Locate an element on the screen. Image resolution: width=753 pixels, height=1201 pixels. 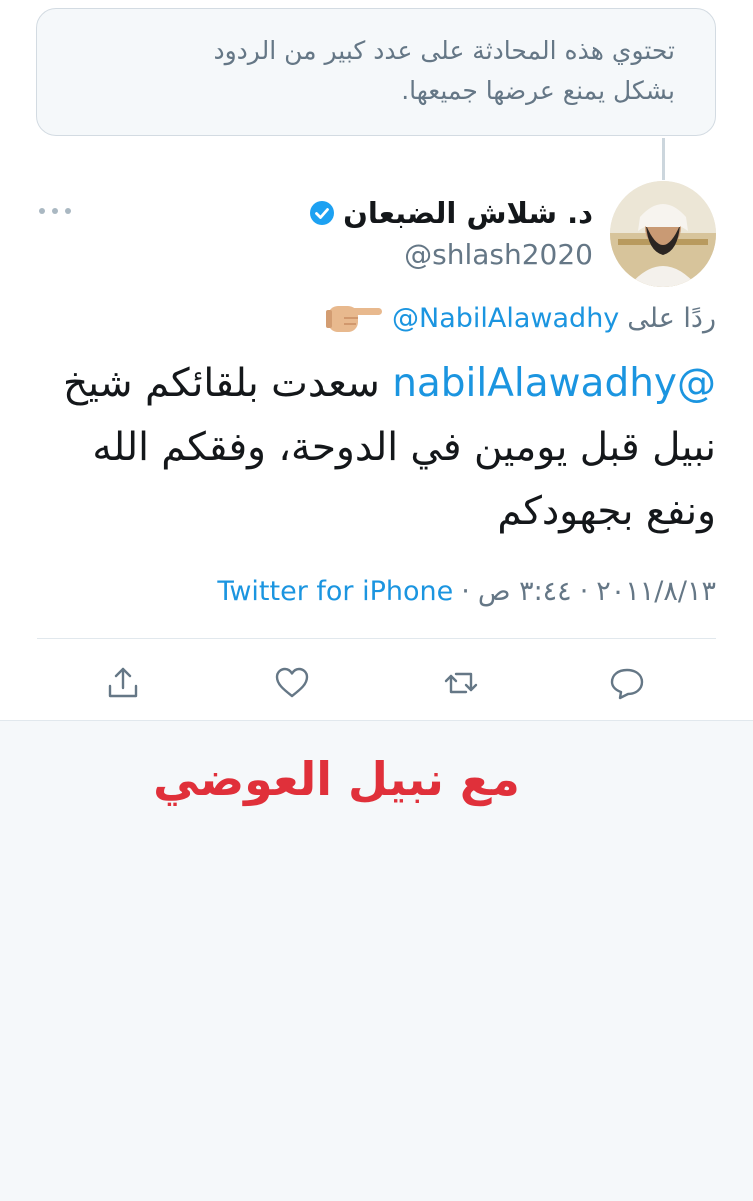
avatar is located at coordinates (663, 234).